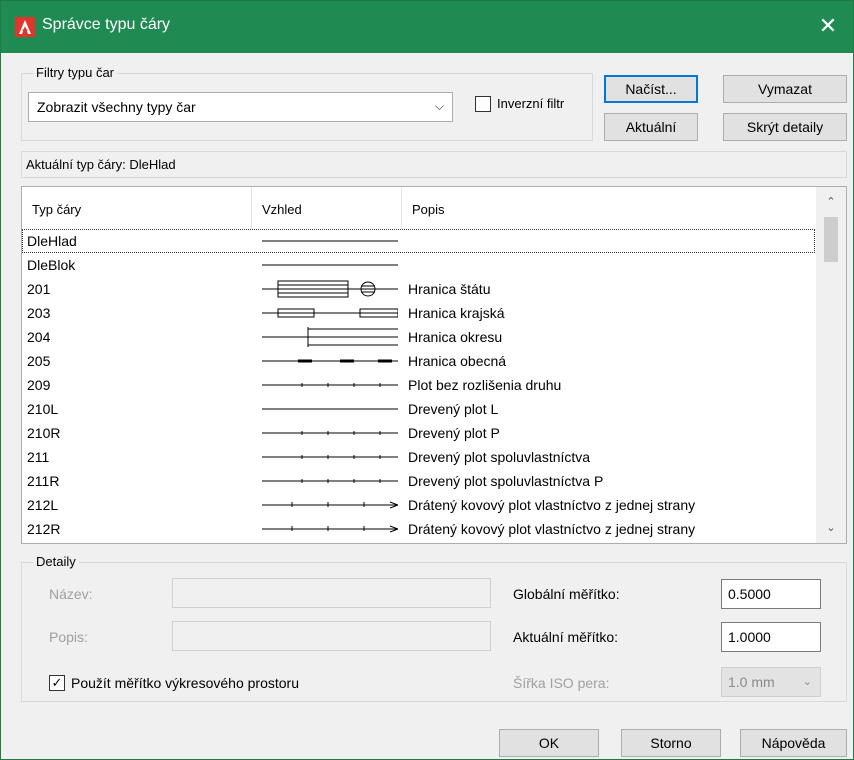 The image size is (854, 760). Describe the element at coordinates (671, 743) in the screenshot. I see `cancel-button: Storno` at that location.